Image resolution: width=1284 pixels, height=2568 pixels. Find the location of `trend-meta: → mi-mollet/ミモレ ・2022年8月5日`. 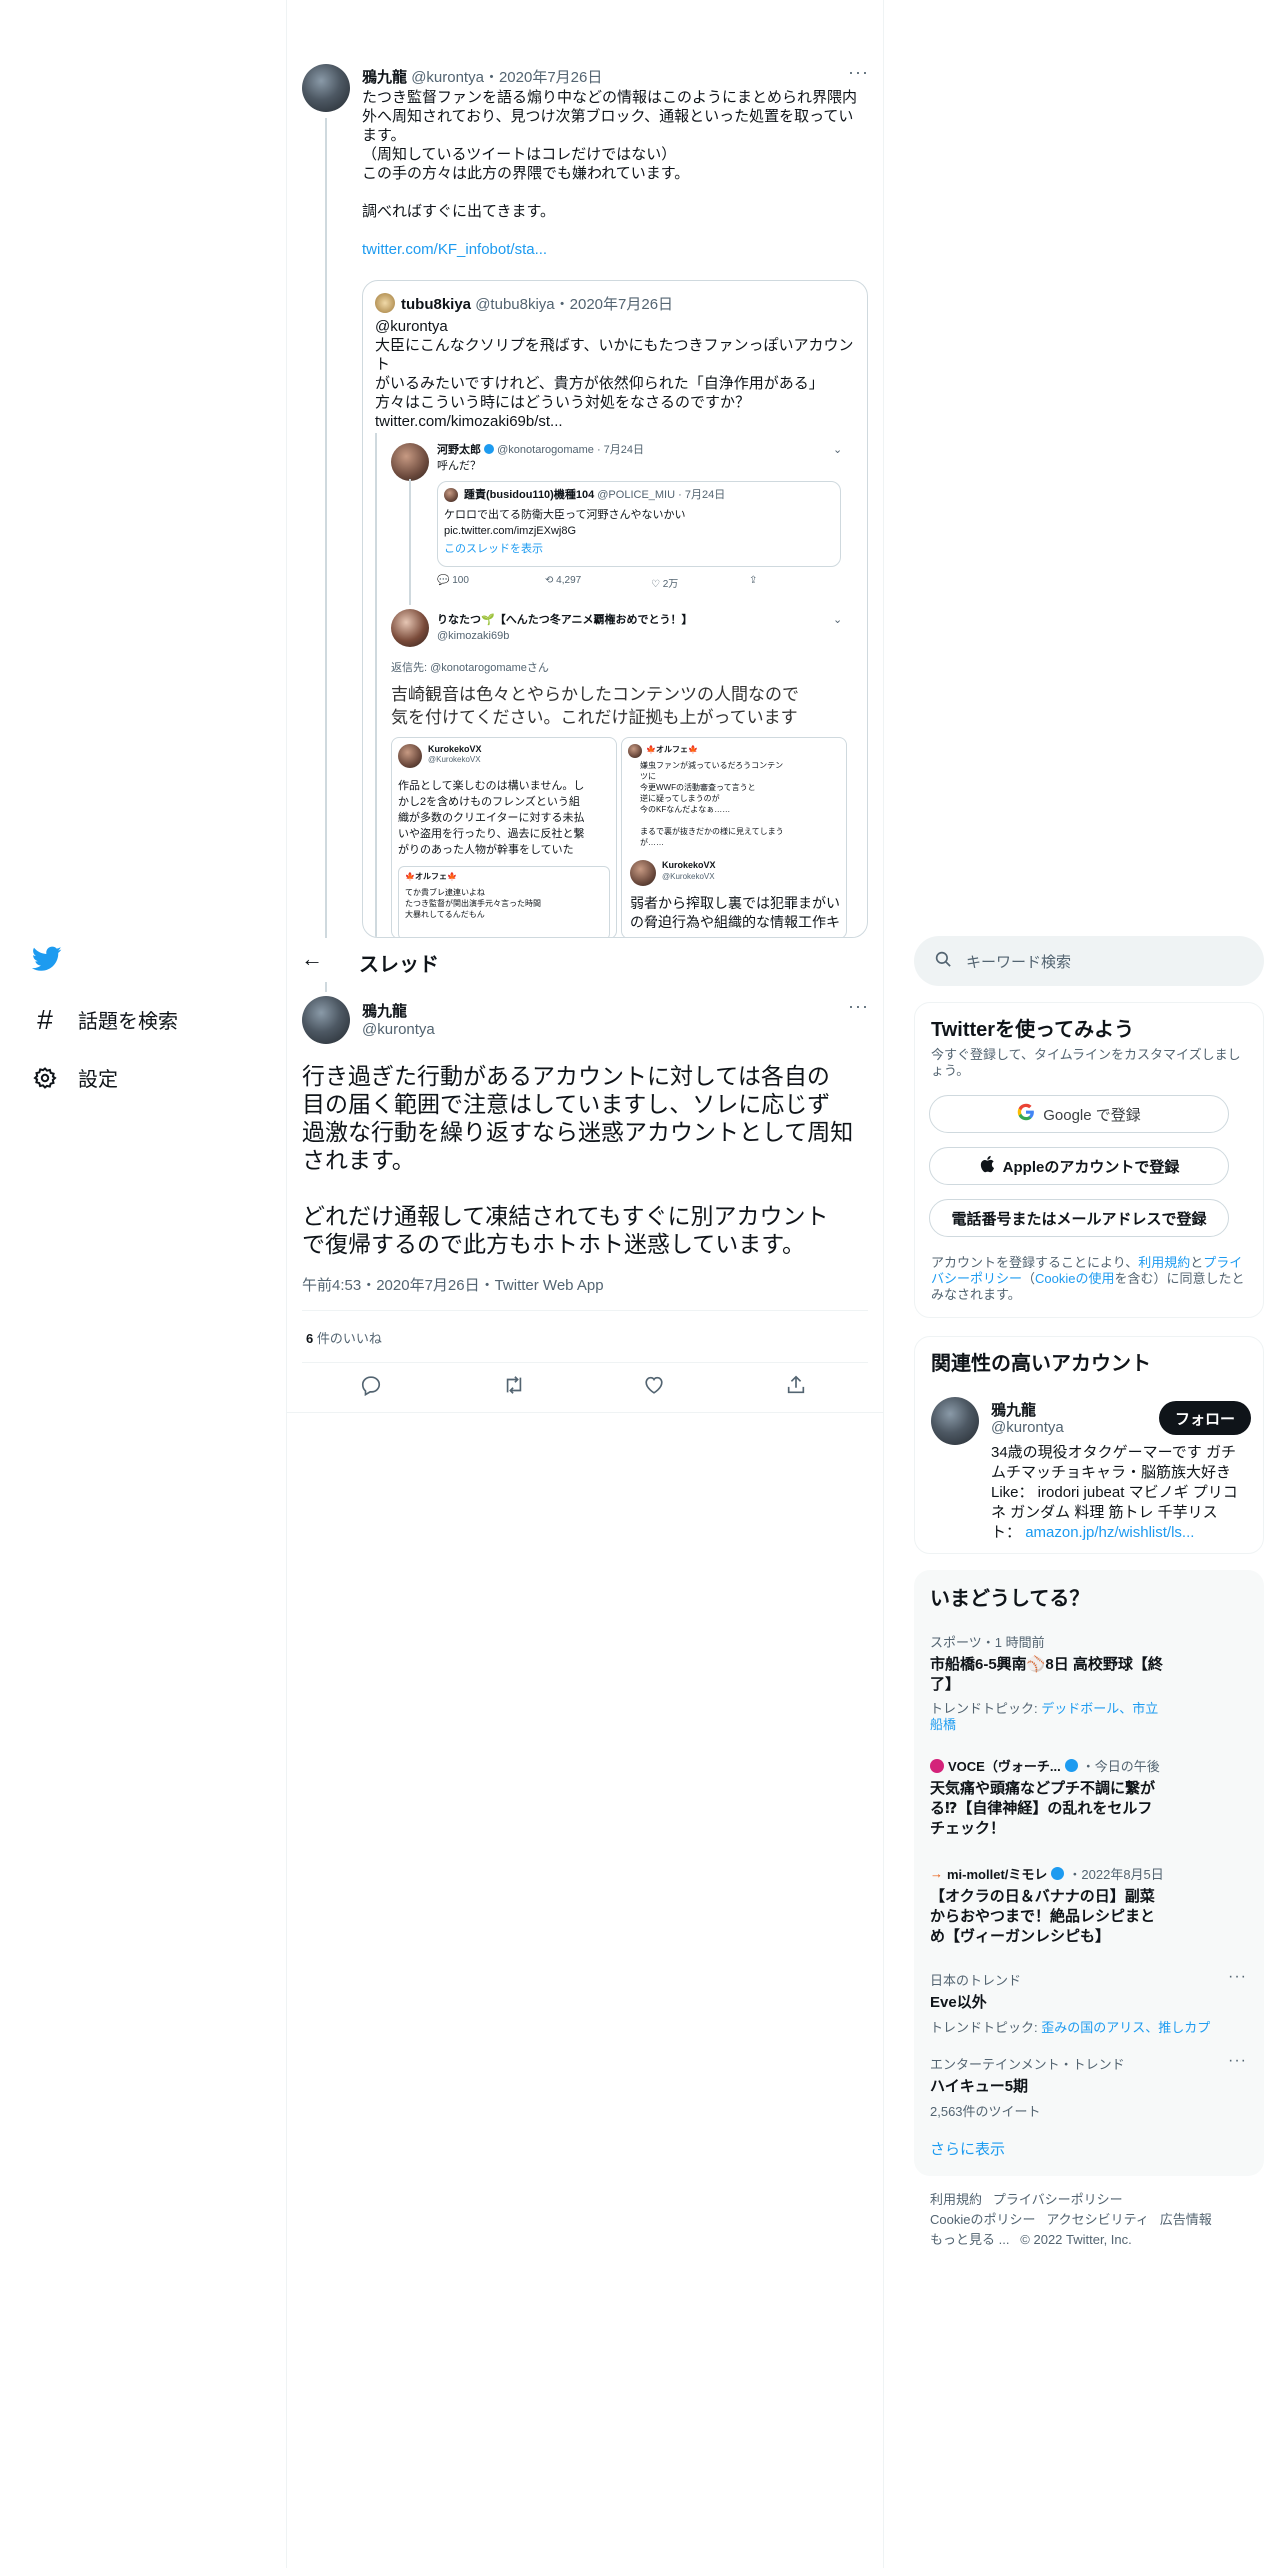

trend-meta: → mi-mollet/ミモレ ・2022年8月5日 is located at coordinates (1088, 1873).